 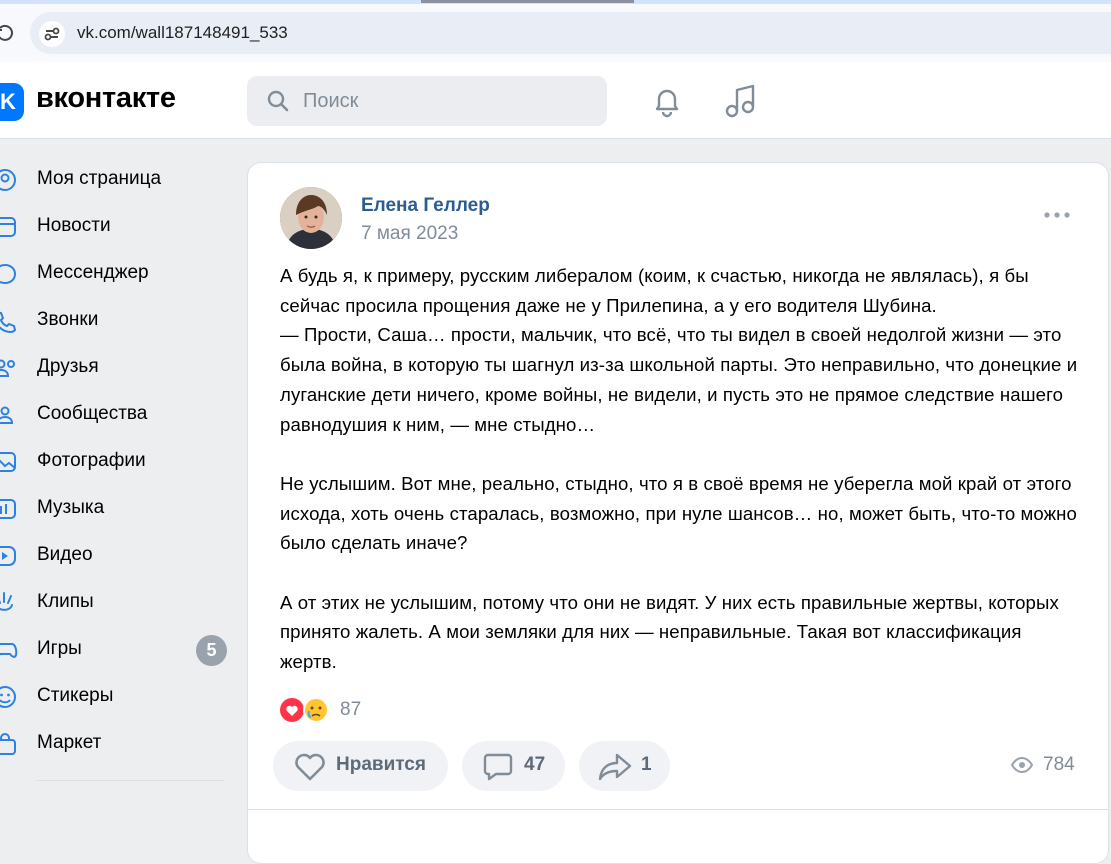 What do you see at coordinates (535, 764) in the screenshot?
I see `comments-count: 47` at bounding box center [535, 764].